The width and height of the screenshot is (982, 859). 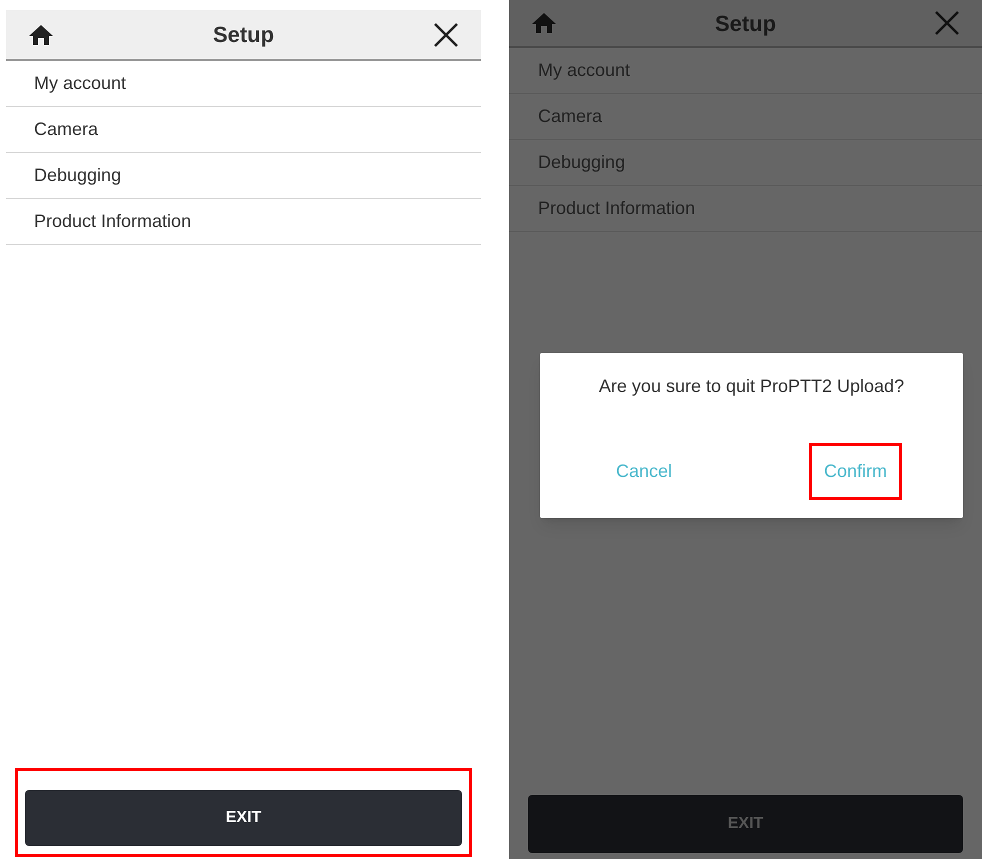 What do you see at coordinates (855, 471) in the screenshot?
I see `dialog-button: Confirm` at bounding box center [855, 471].